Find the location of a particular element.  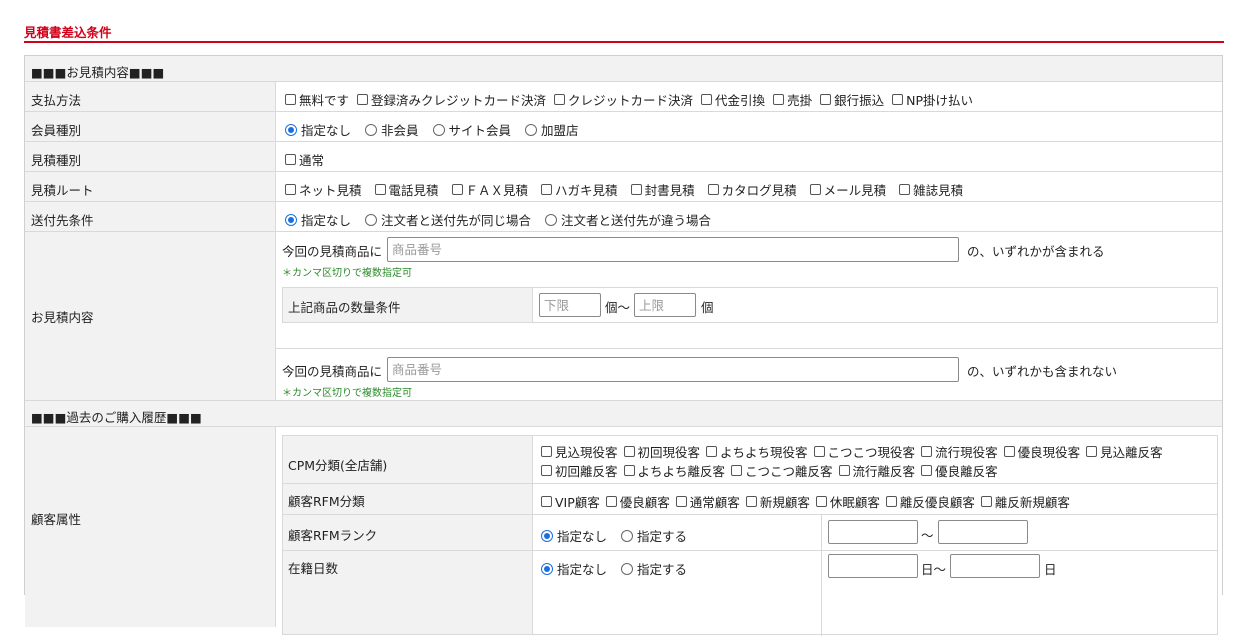

rfm-new-checkbox: 新規顧客 is located at coordinates (777, 501).